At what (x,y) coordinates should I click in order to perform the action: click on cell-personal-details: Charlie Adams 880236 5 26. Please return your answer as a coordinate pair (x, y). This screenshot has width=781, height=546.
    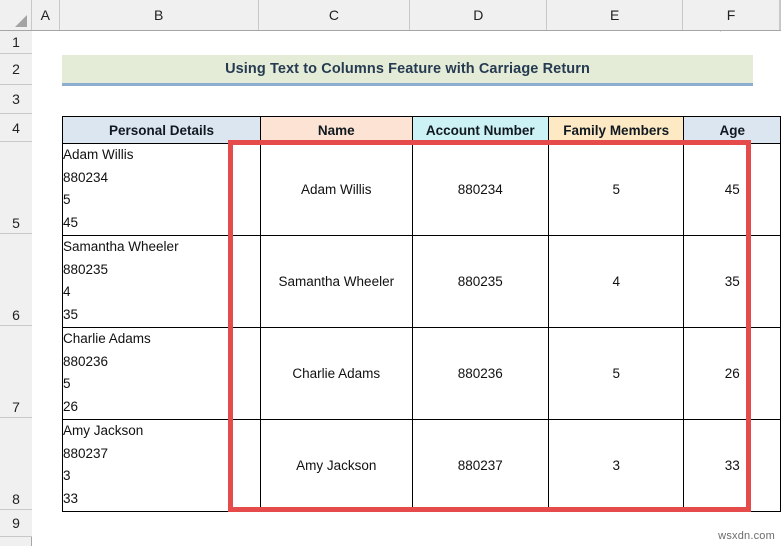
    Looking at the image, I should click on (161, 373).